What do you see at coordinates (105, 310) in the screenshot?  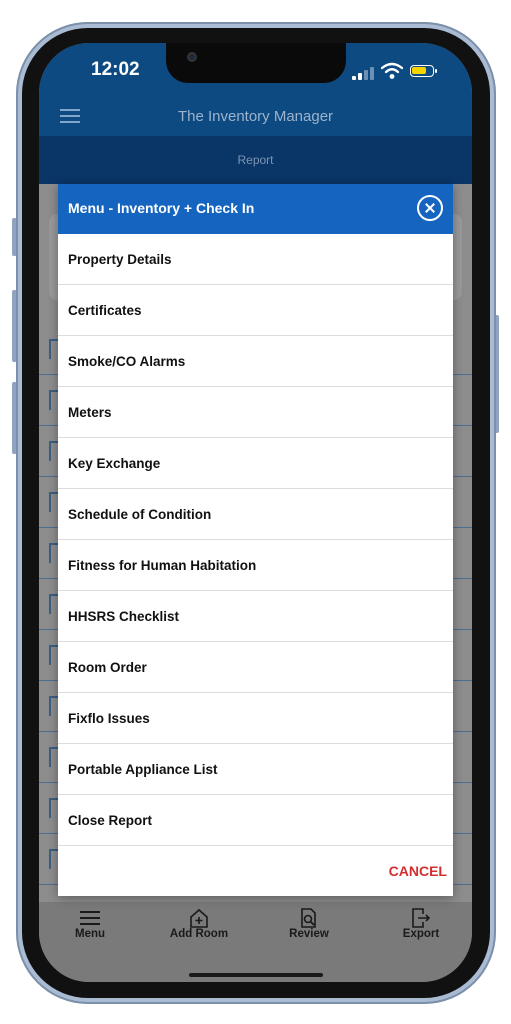 I see `menu-item-label: Certificates` at bounding box center [105, 310].